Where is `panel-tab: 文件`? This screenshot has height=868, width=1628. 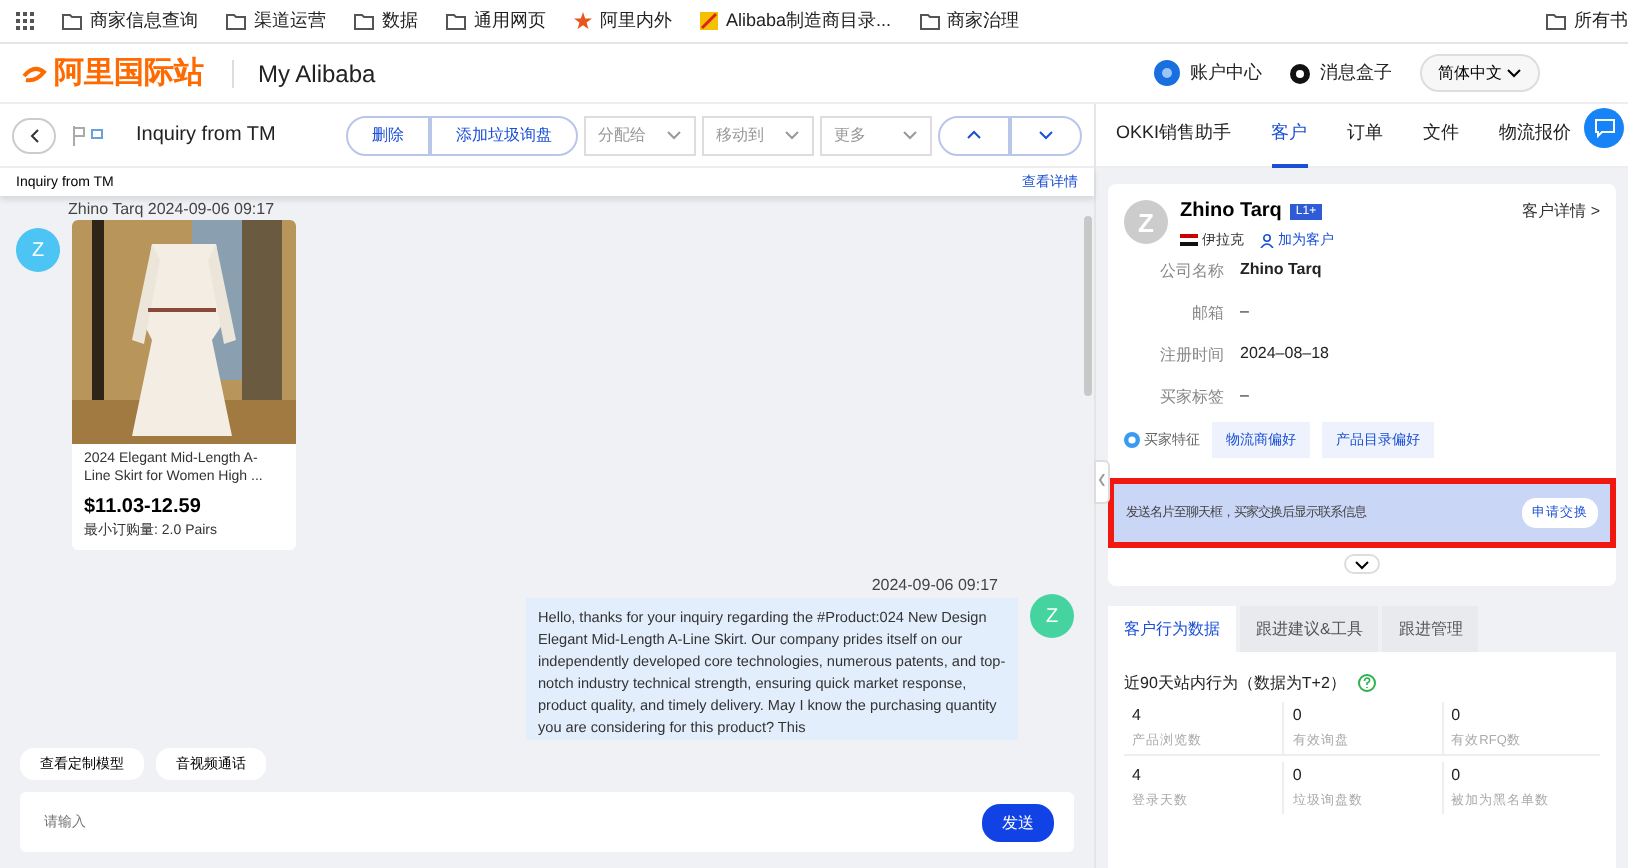 panel-tab: 文件 is located at coordinates (1441, 135).